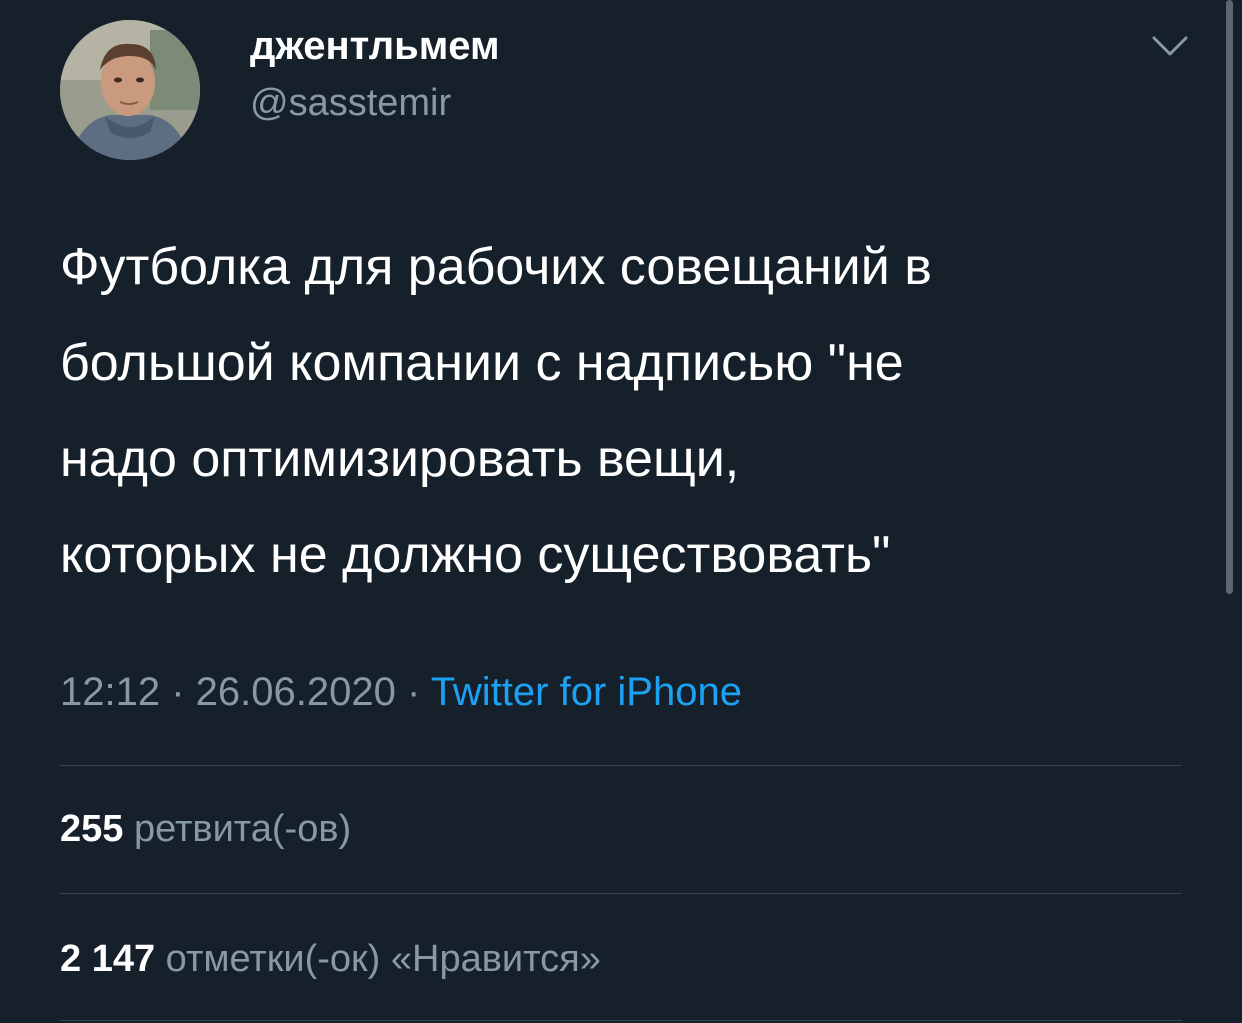  Describe the element at coordinates (110, 692) in the screenshot. I see `tweet-time: 12:12` at that location.